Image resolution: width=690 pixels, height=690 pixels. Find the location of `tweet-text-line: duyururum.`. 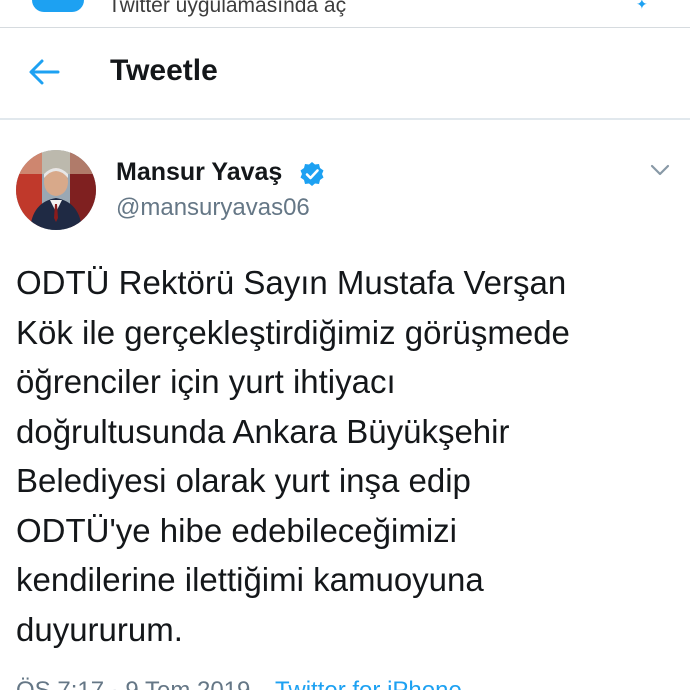

tweet-text-line: duyururum. is located at coordinates (99, 629).